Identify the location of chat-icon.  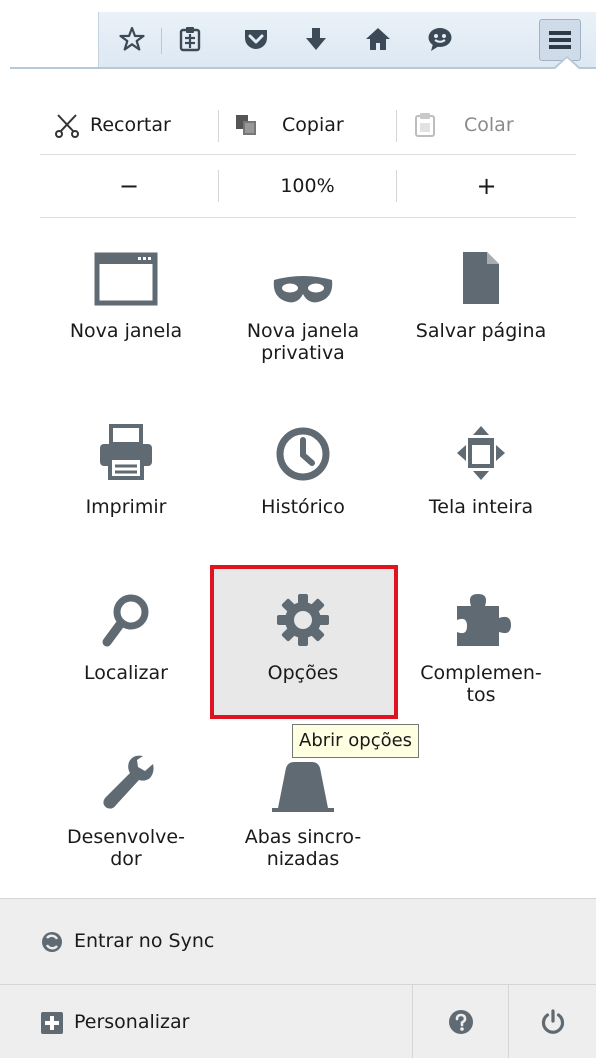
(440, 39).